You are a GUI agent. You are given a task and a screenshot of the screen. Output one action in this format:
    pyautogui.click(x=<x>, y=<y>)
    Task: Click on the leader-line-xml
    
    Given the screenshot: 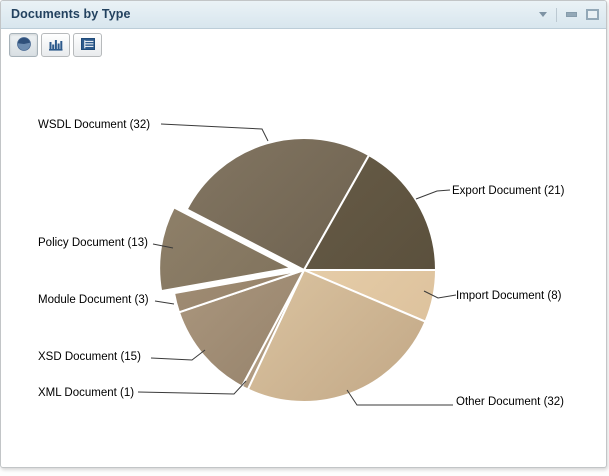 What is the action you would take?
    pyautogui.click(x=192, y=387)
    